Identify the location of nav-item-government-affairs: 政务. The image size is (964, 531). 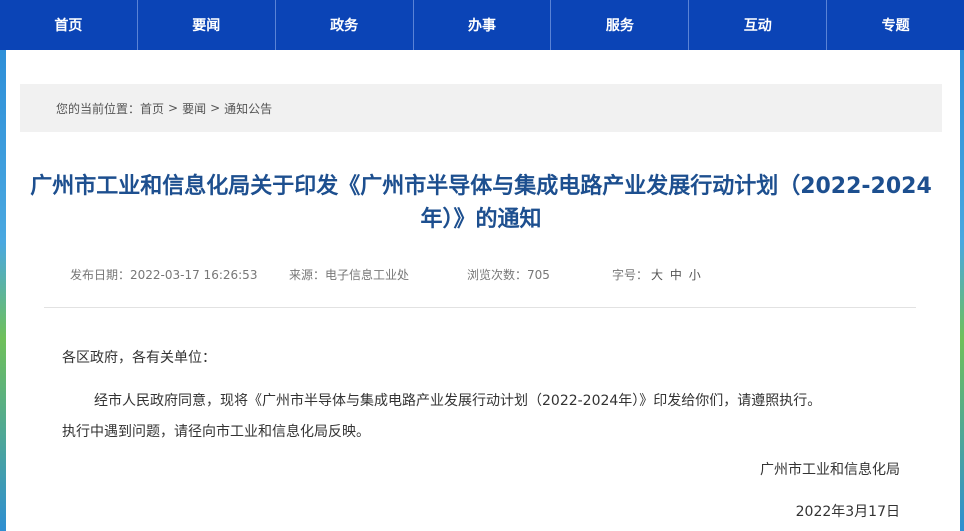
(344, 25).